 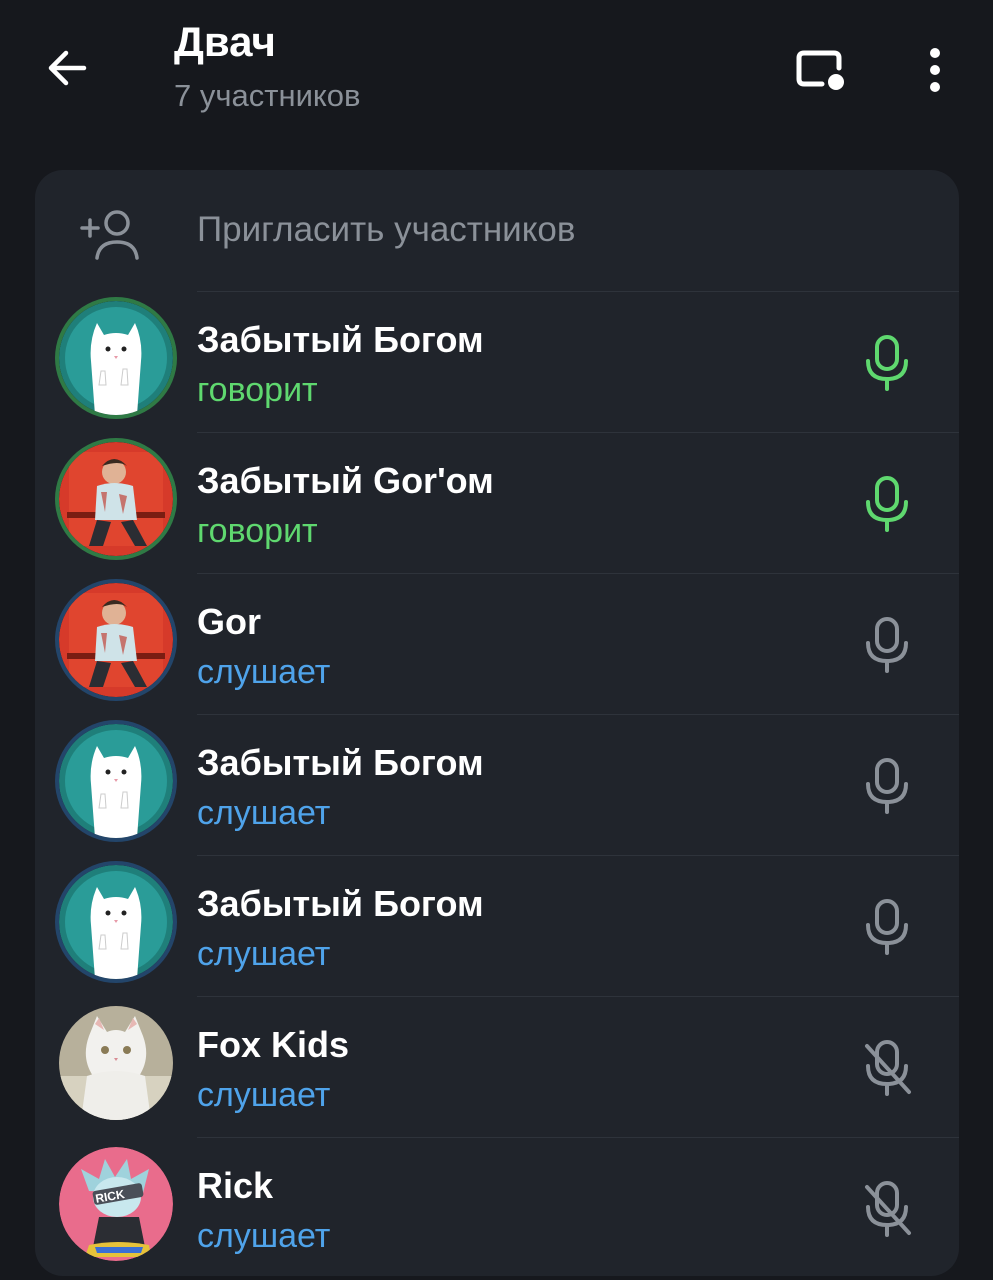 I want to click on screencast-icon, so click(x=820, y=70).